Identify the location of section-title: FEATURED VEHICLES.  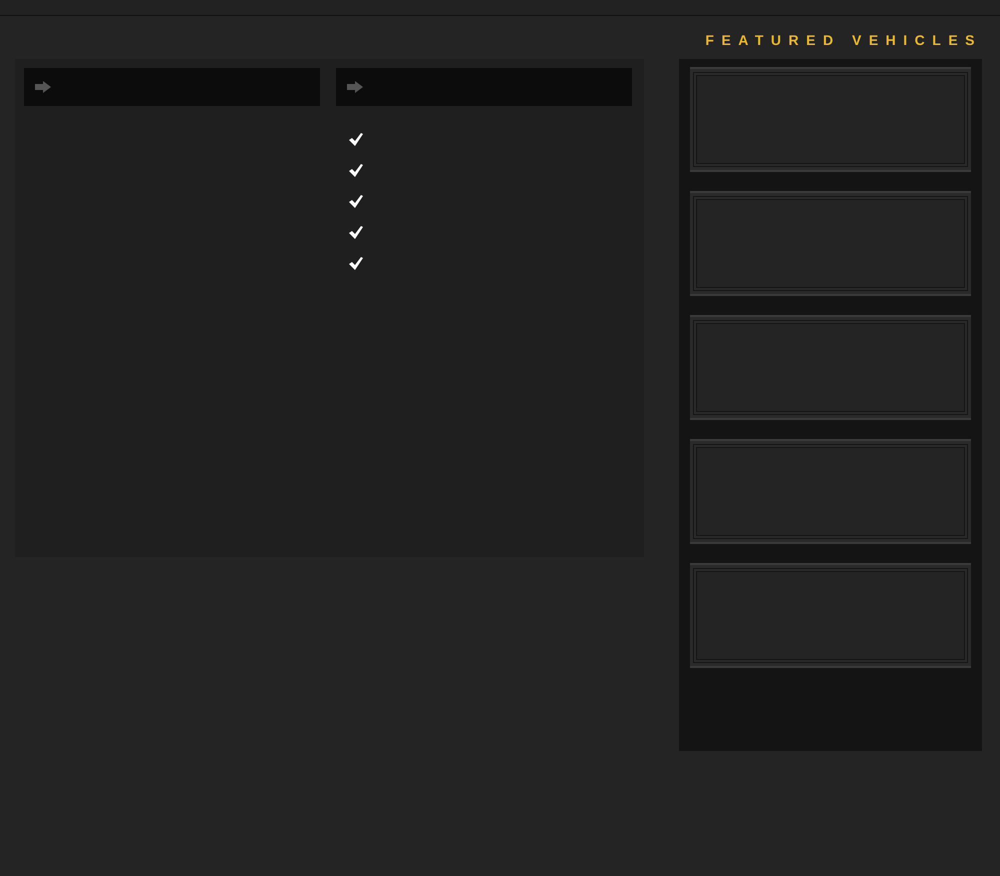
(843, 41).